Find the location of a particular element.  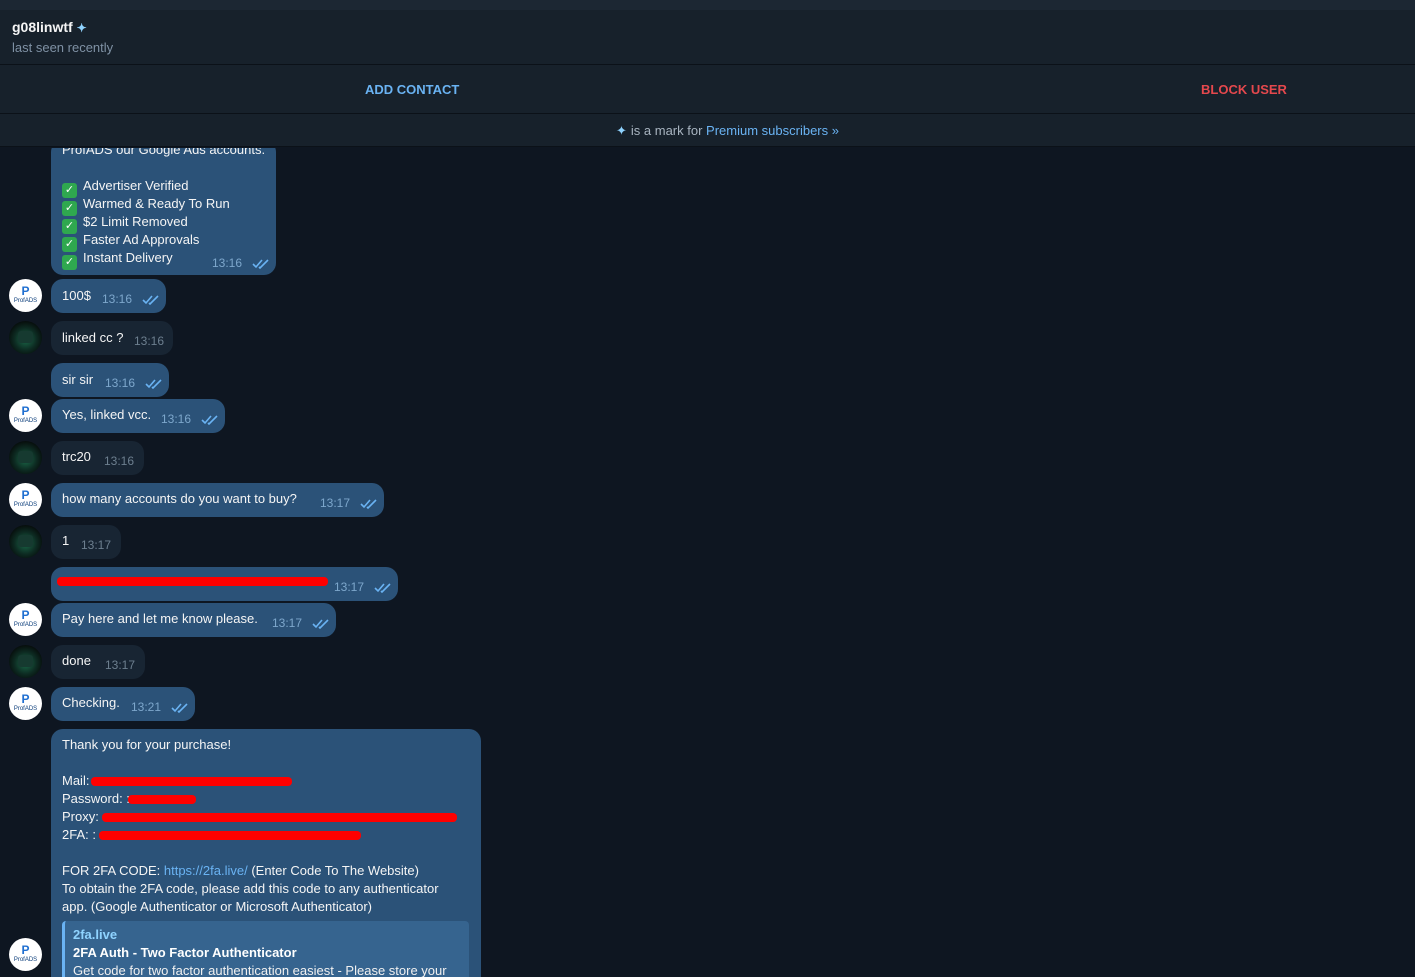

block-user-button: BLOCK USER is located at coordinates (1244, 89).